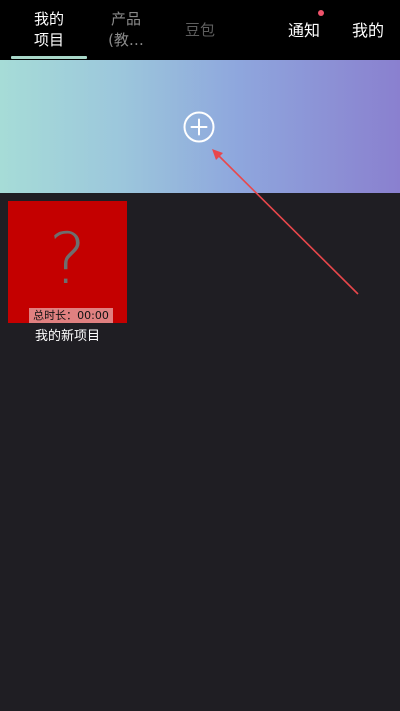 The height and width of the screenshot is (711, 400). I want to click on project-duration-label: 总时长：00:00, so click(71, 315).